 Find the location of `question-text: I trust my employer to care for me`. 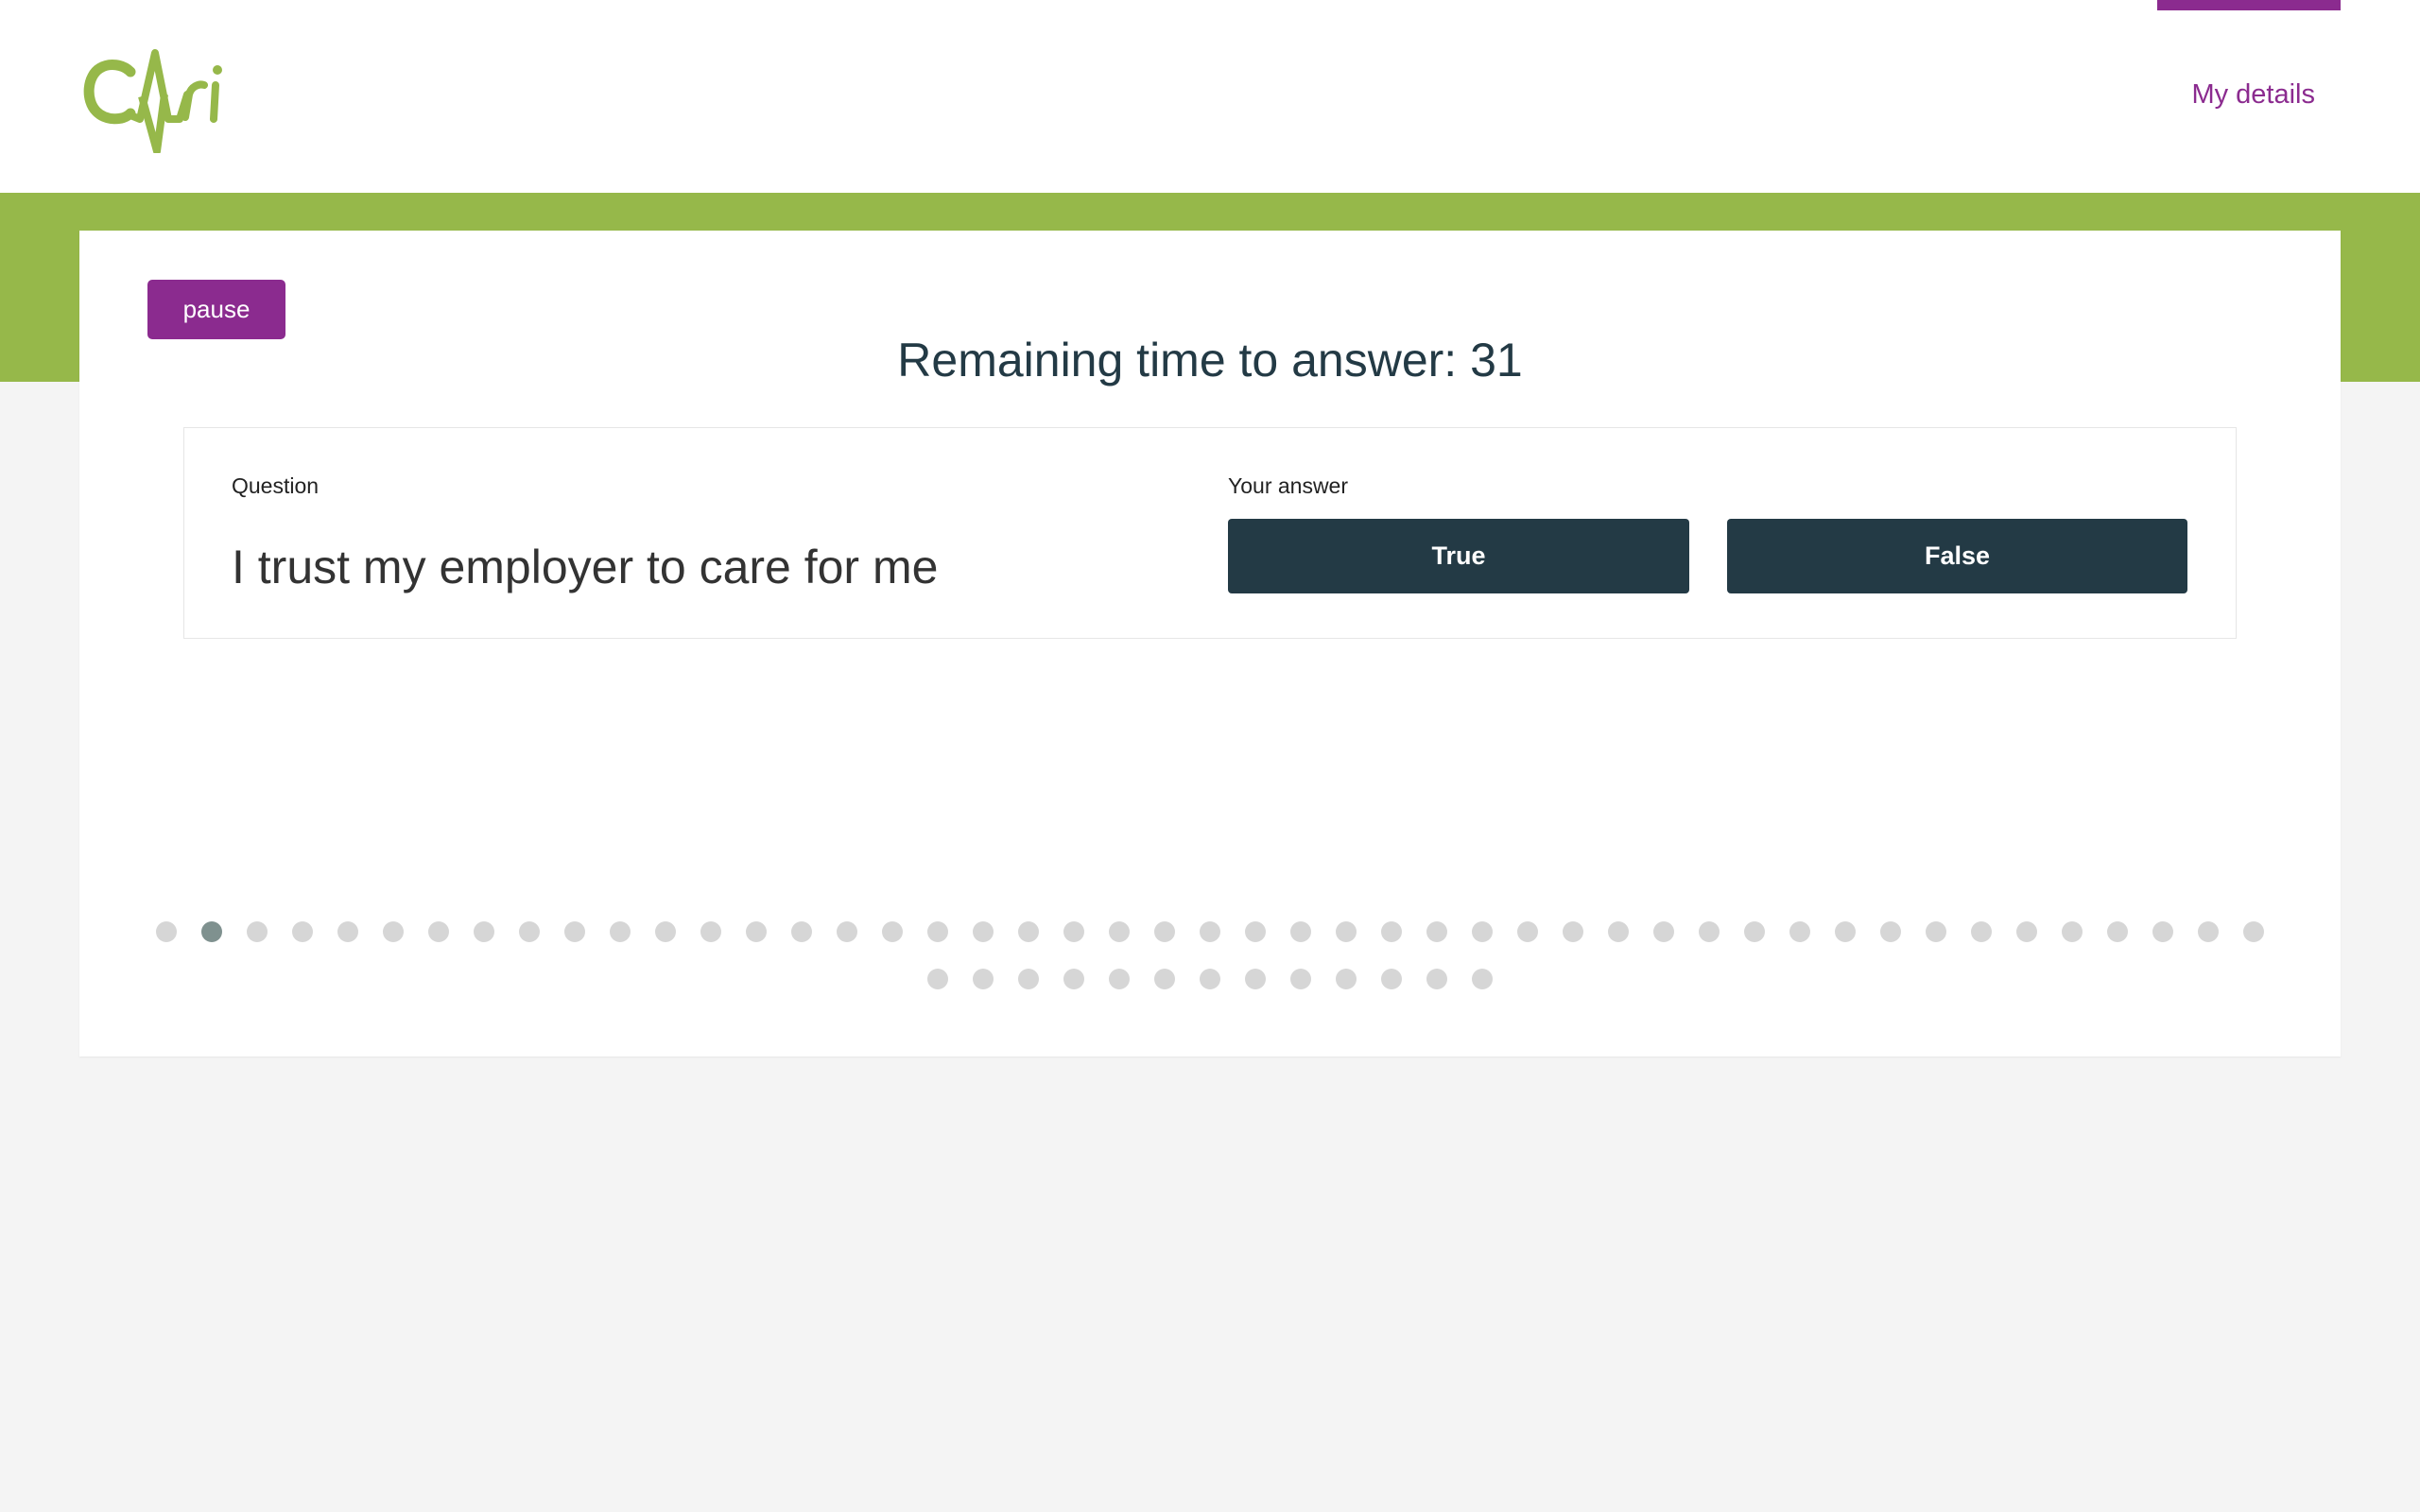

question-text: I trust my employer to care for me is located at coordinates (585, 567).